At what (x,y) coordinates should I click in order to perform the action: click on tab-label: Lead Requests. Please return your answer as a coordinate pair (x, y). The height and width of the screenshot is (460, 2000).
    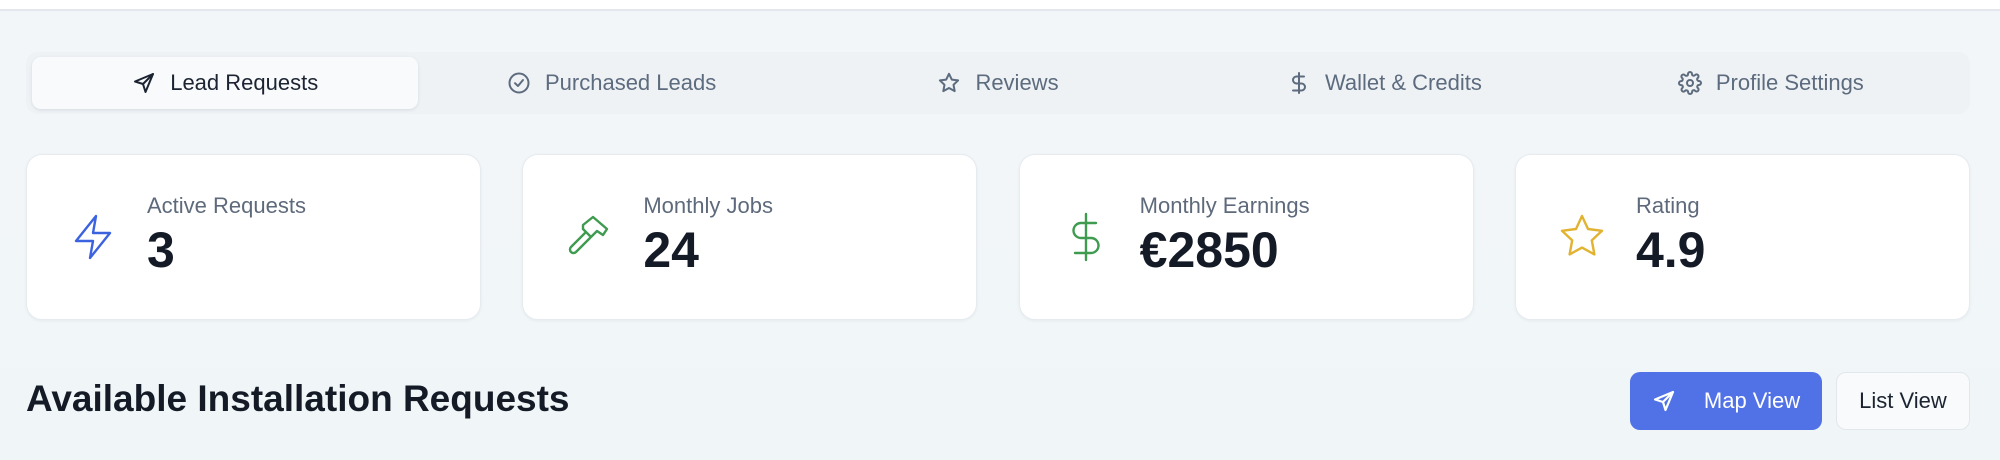
    Looking at the image, I should click on (244, 82).